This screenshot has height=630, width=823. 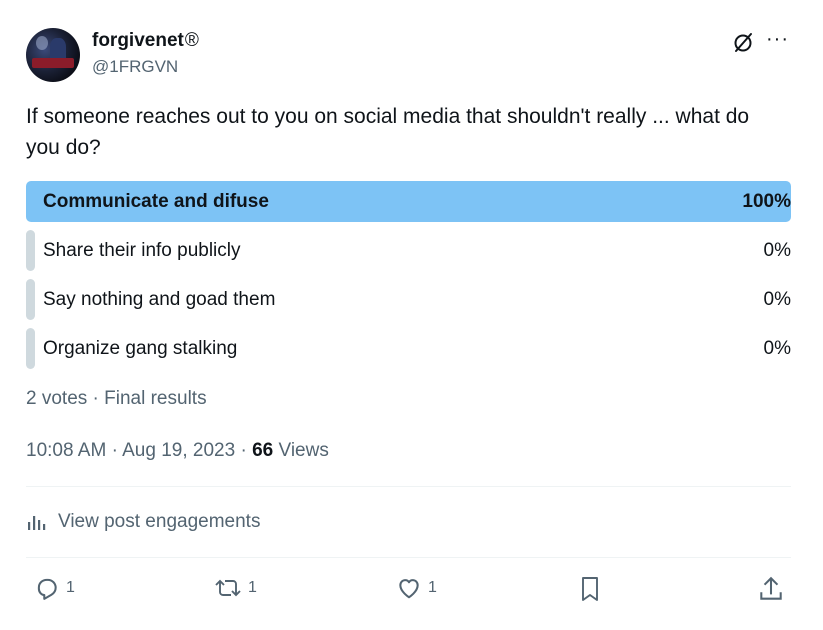 What do you see at coordinates (116, 398) in the screenshot?
I see `poll-summary: 2 votes · Final results` at bounding box center [116, 398].